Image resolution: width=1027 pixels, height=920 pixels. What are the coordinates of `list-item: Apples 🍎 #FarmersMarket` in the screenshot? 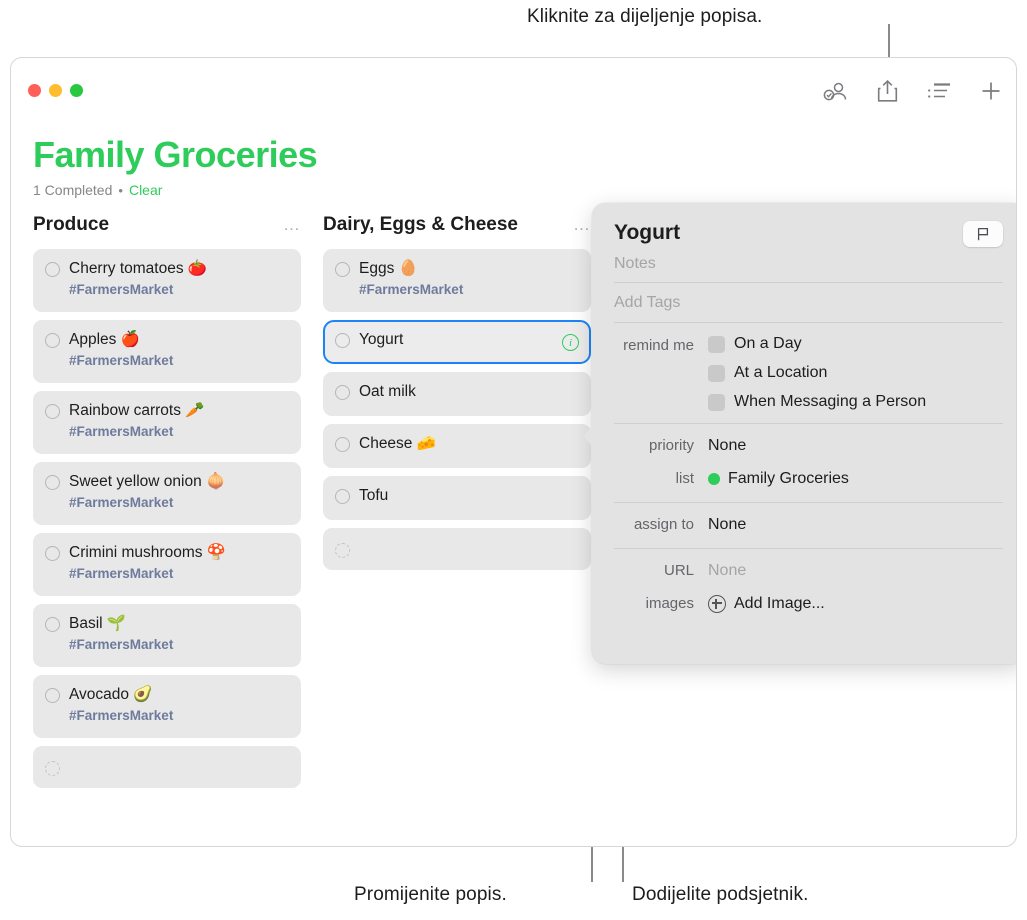 It's located at (167, 351).